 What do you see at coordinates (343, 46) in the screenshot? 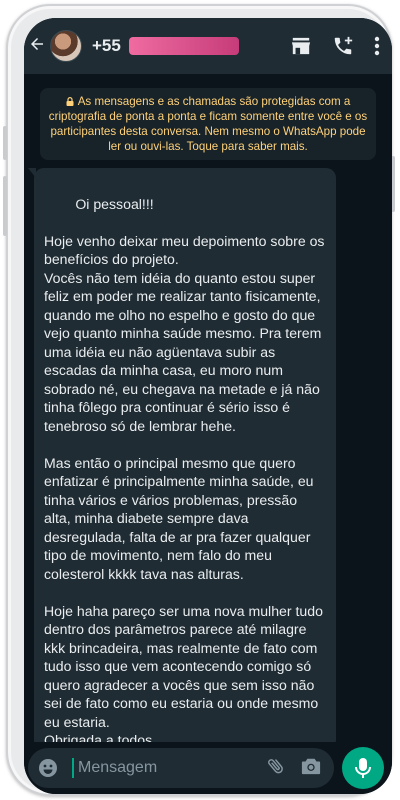
I see `call-add-icon` at bounding box center [343, 46].